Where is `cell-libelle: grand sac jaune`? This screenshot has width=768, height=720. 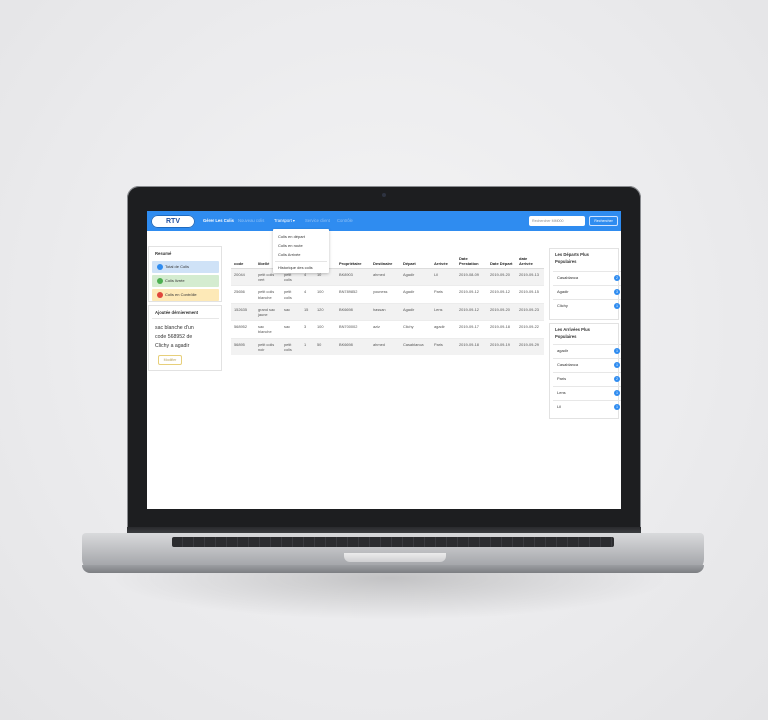
cell-libelle: grand sac jaune is located at coordinates (268, 311).